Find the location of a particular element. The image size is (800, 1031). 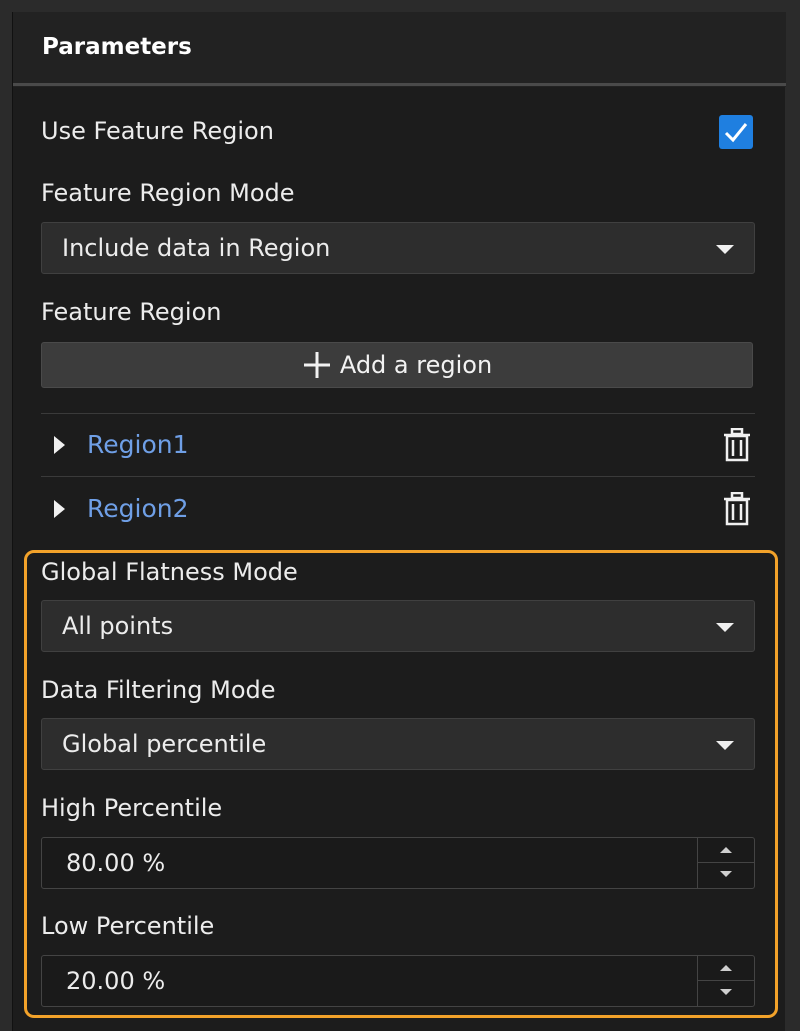

use-feature-region-checkbox is located at coordinates (736, 132).